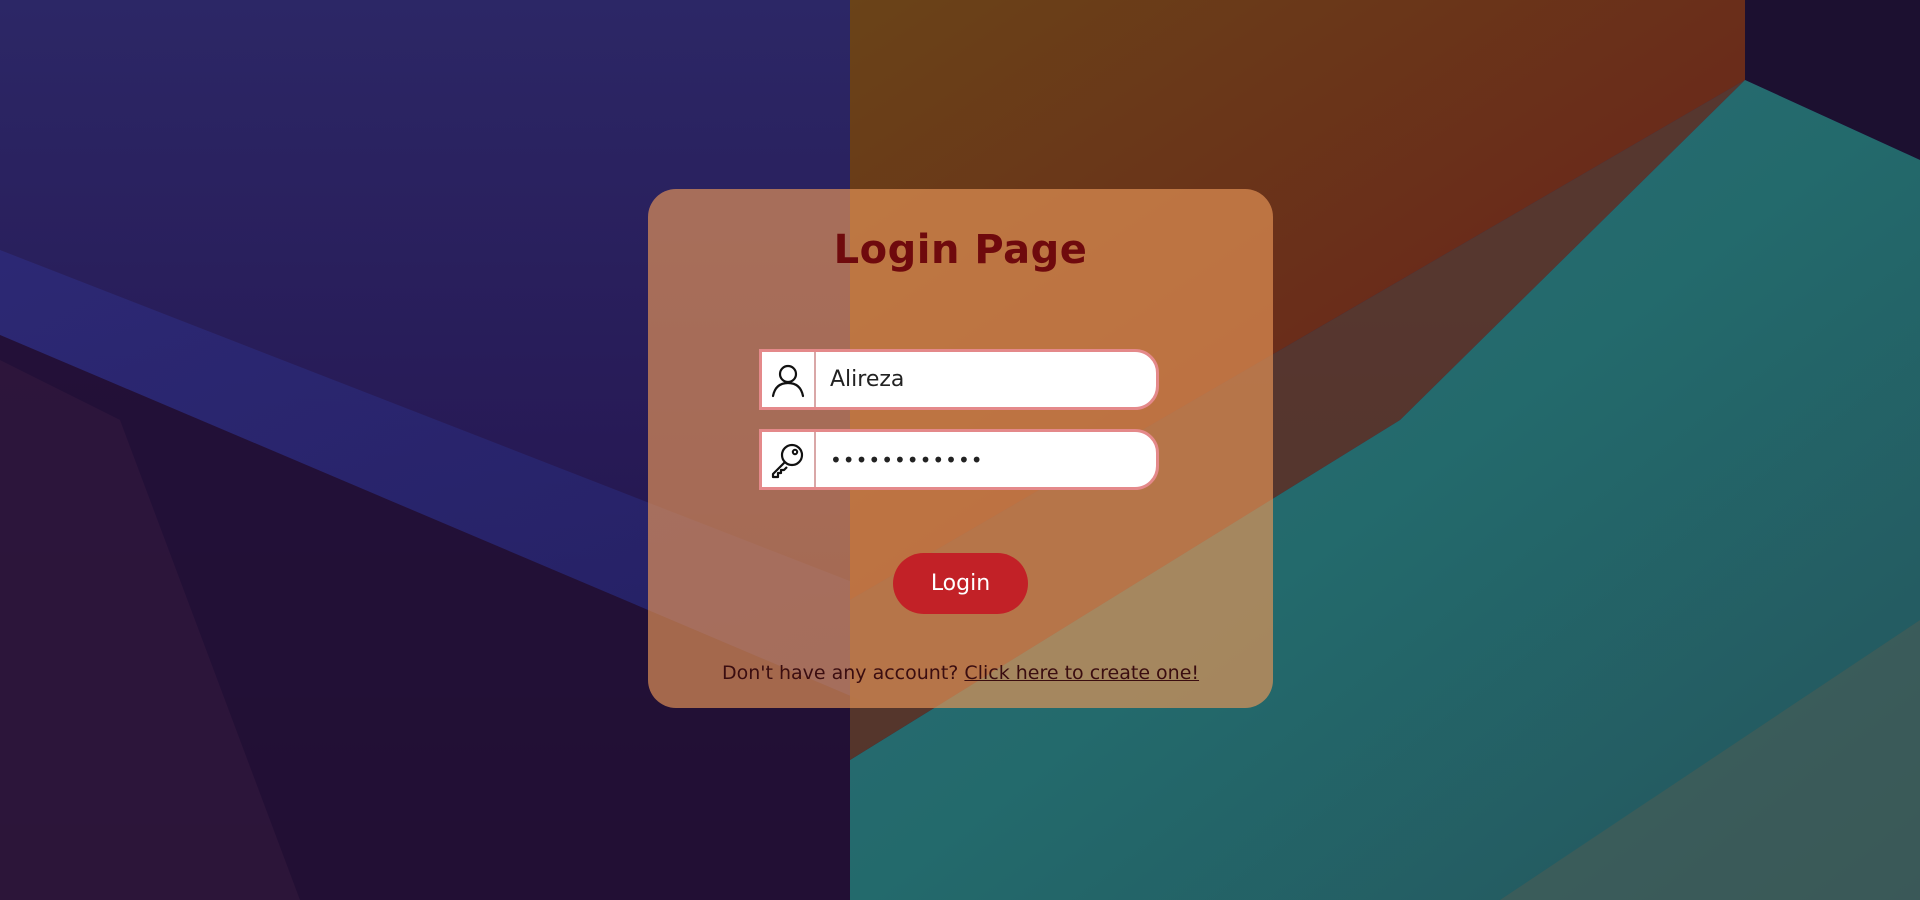 The image size is (1920, 900). I want to click on username-field: Alireza, so click(959, 379).